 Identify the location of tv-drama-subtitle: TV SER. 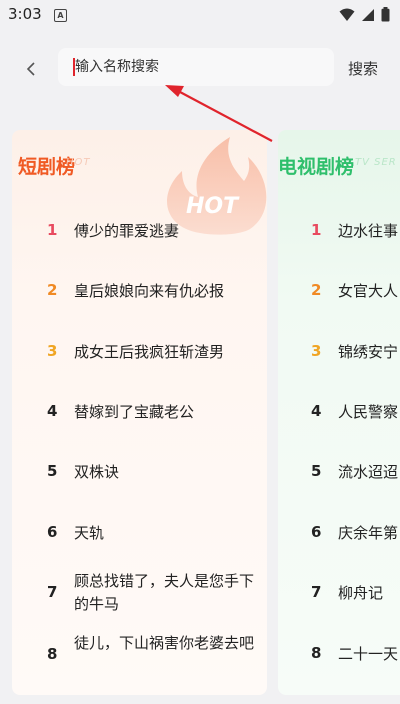
(376, 162).